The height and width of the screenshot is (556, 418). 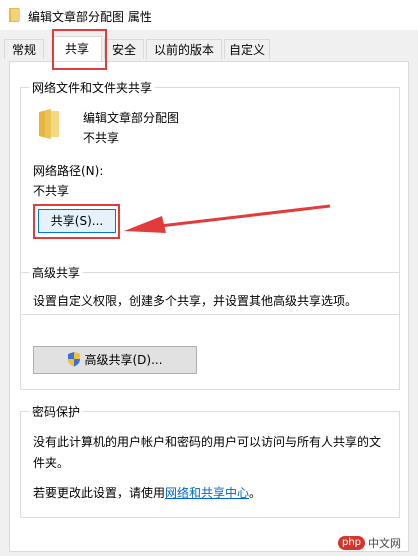 I want to click on change-setting-suffix: 。, so click(x=255, y=493).